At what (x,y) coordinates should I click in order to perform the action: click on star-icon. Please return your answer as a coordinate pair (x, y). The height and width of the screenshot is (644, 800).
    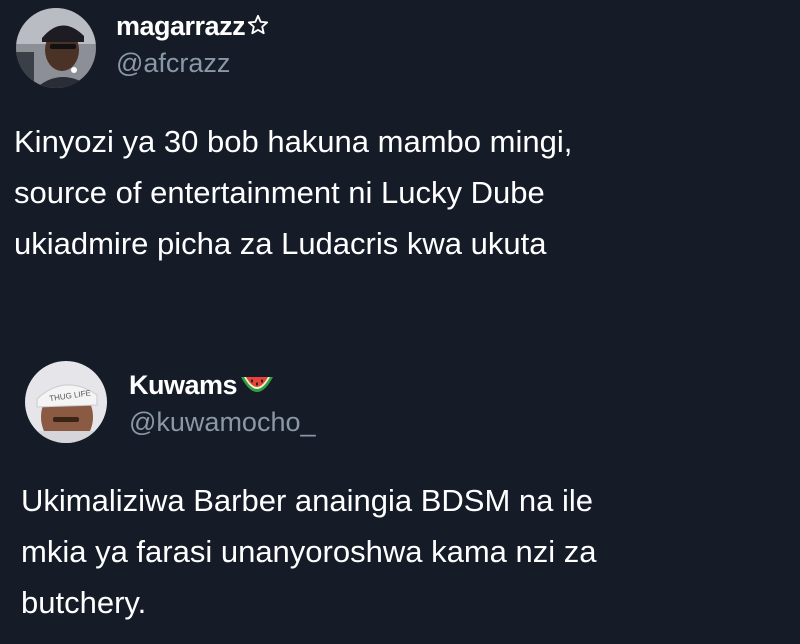
    Looking at the image, I should click on (258, 24).